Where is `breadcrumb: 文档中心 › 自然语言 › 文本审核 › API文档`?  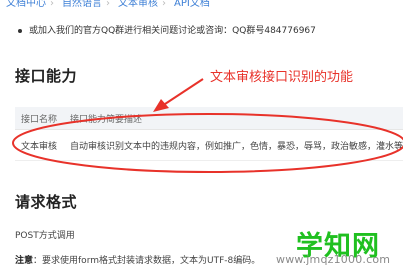 breadcrumb: 文档中心 › 自然语言 › 文本审核 › API文档 is located at coordinates (201, 4).